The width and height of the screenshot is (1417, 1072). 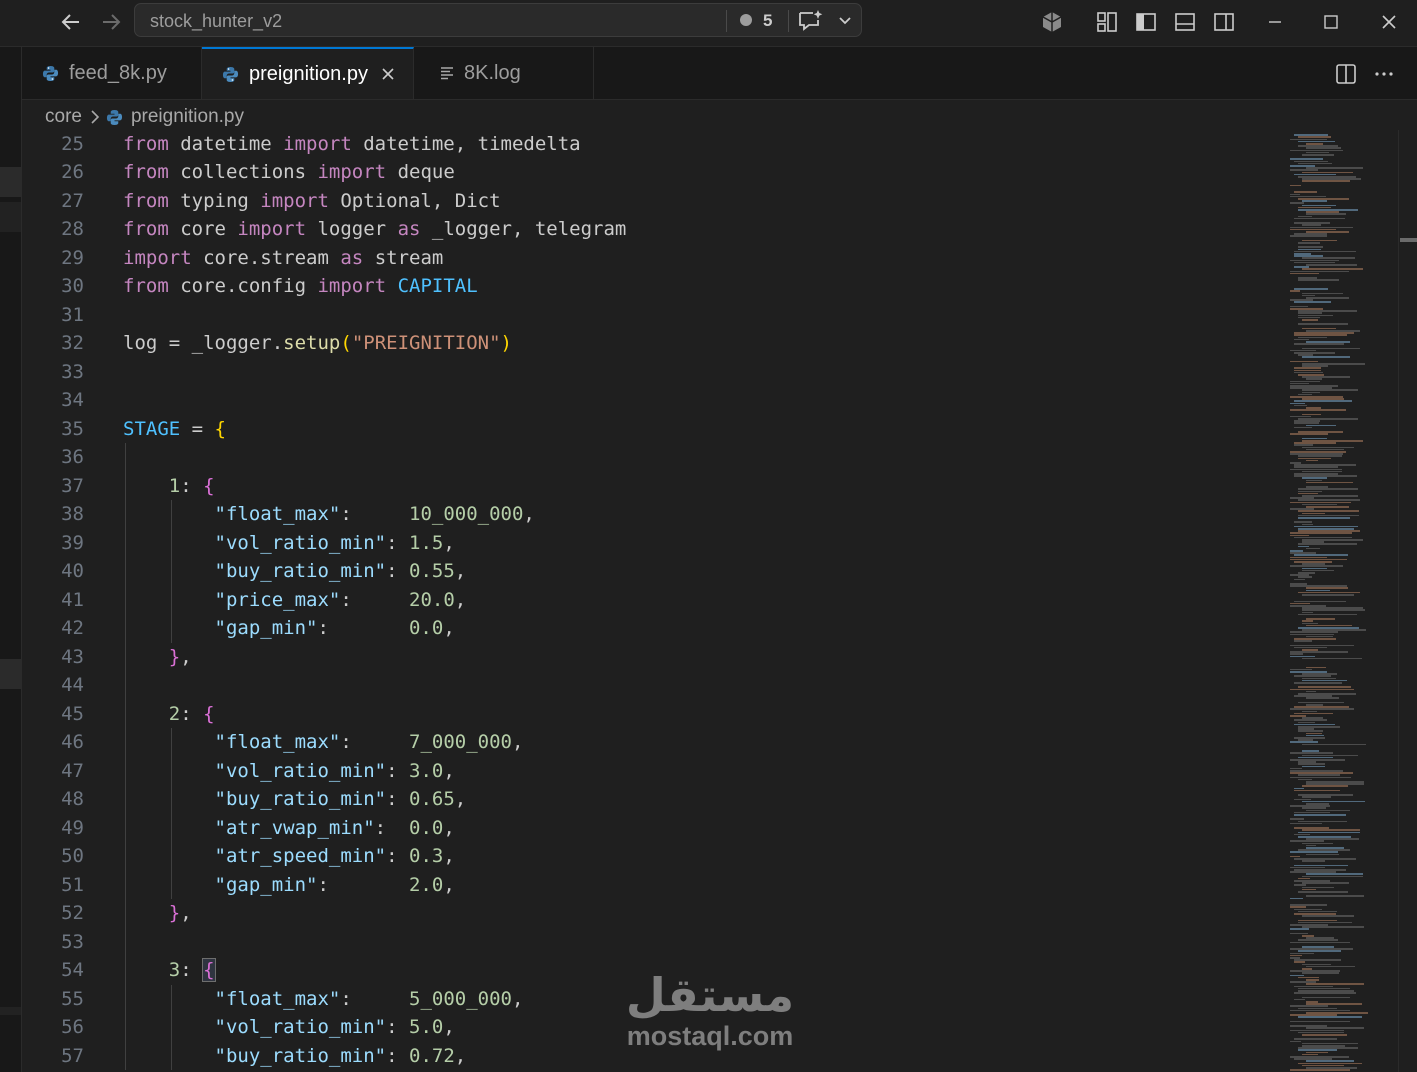 I want to click on chevron-right-icon, so click(x=95, y=117).